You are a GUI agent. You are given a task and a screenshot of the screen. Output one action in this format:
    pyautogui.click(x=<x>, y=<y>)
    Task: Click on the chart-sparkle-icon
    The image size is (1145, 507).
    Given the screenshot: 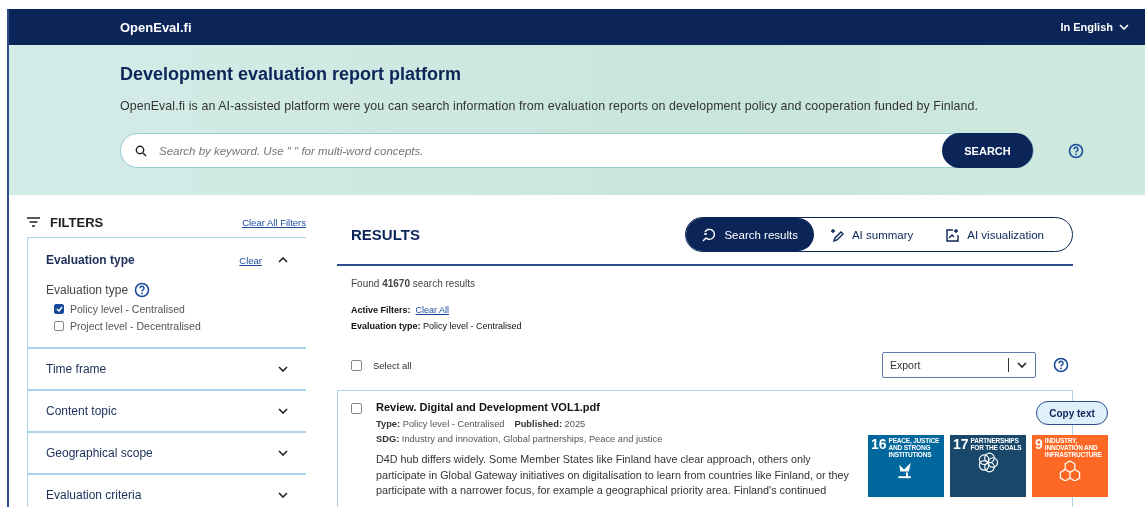 What is the action you would take?
    pyautogui.click(x=952, y=234)
    